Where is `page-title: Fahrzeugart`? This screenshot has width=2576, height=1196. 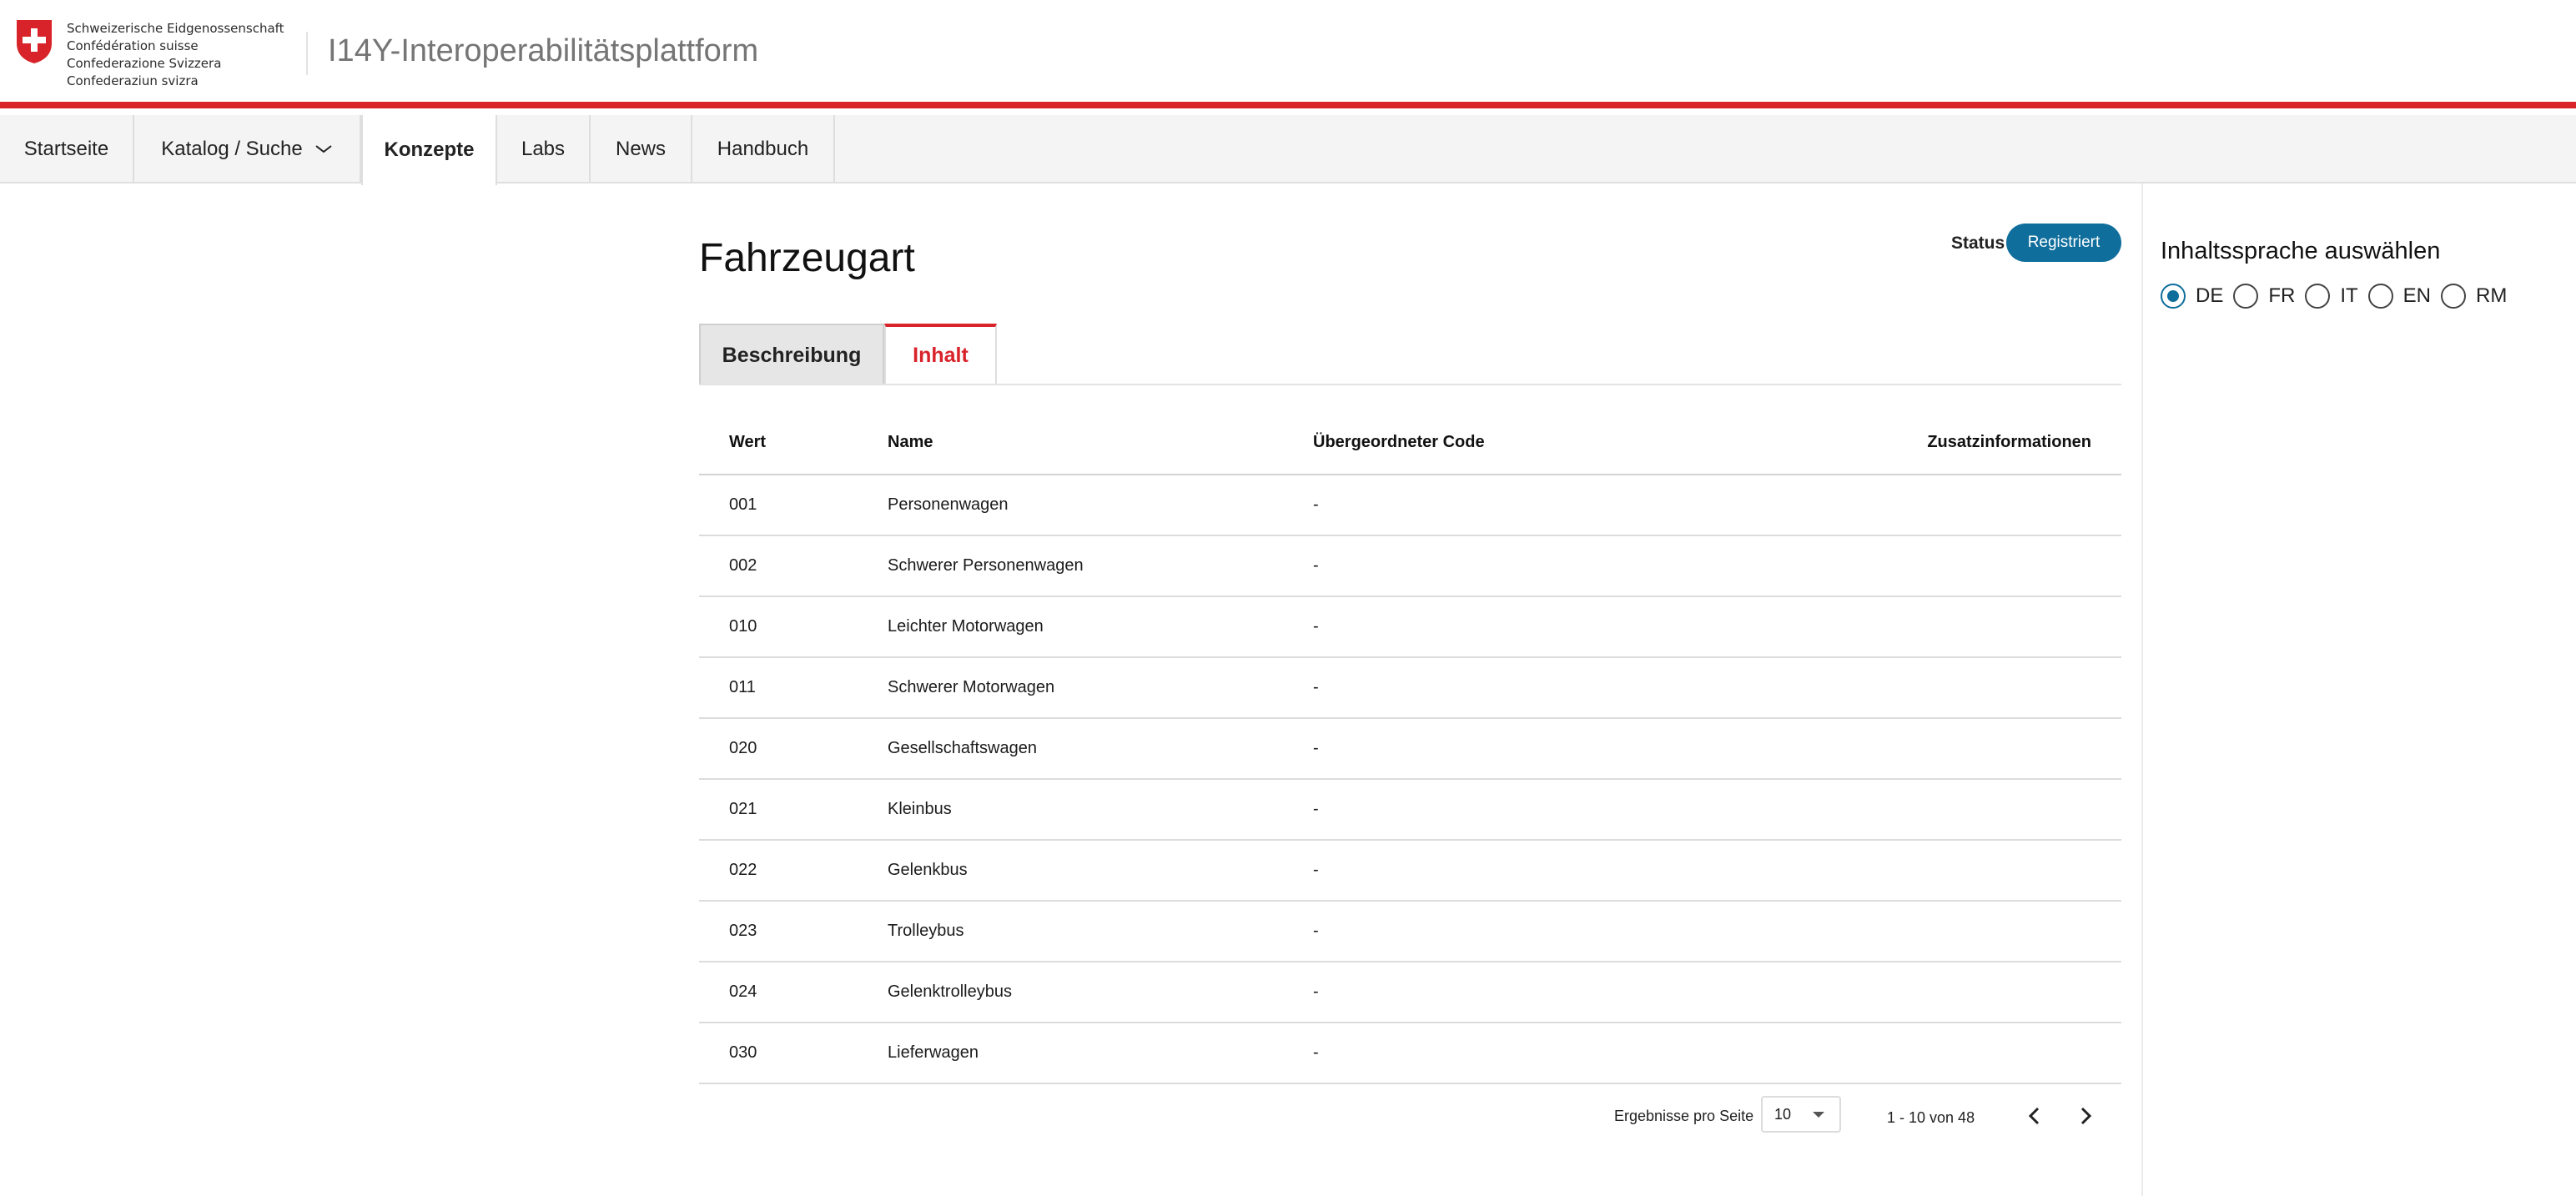 page-title: Fahrzeugart is located at coordinates (807, 258).